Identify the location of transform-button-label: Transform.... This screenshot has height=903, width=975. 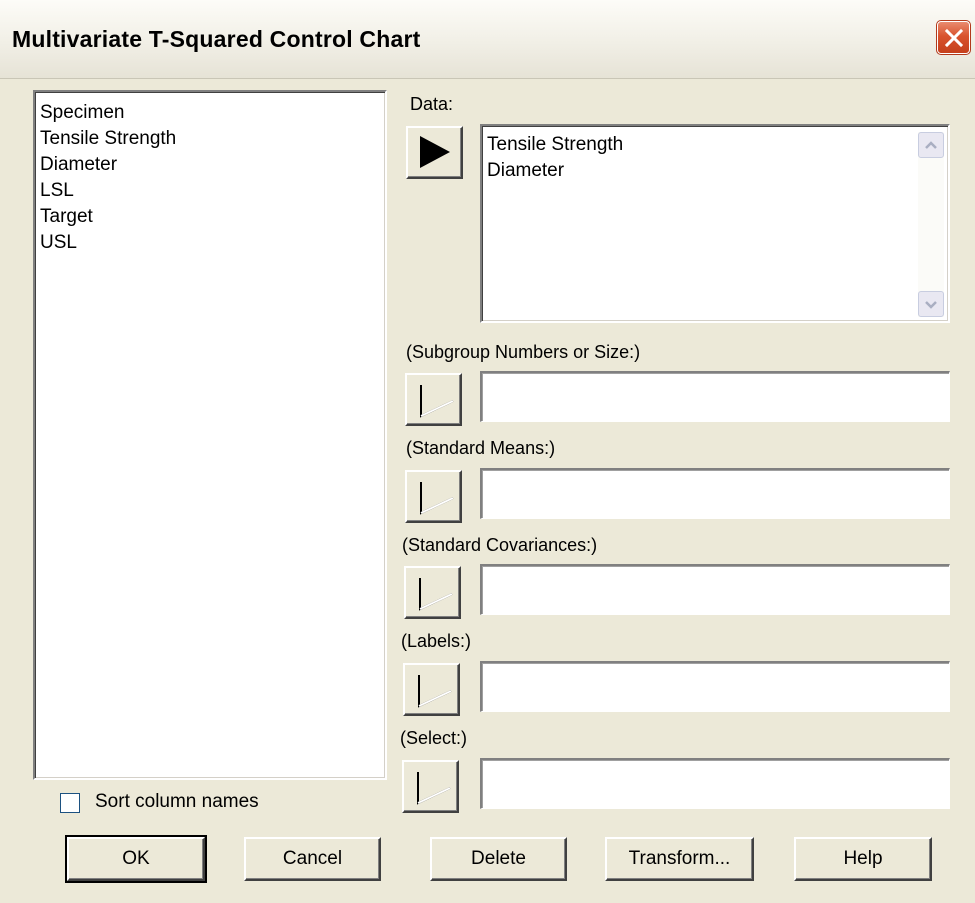
(679, 858).